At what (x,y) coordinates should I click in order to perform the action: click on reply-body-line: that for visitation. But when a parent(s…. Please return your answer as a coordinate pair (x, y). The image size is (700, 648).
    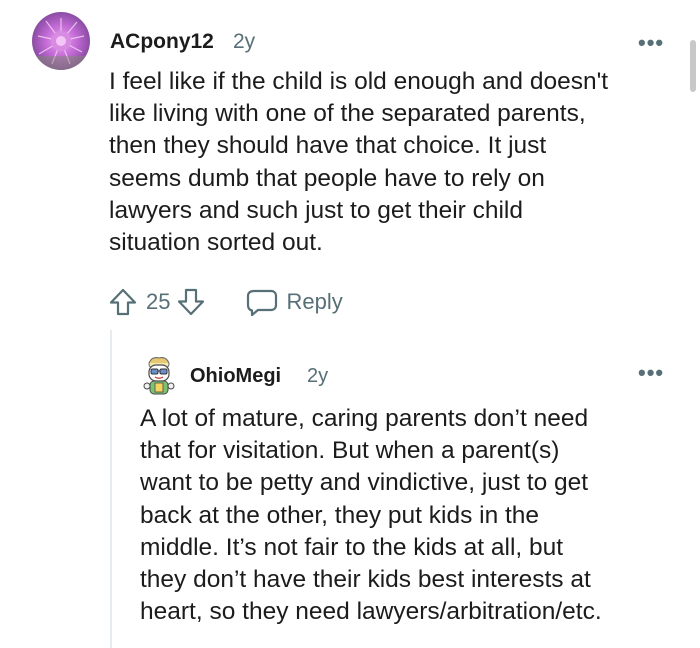
    Looking at the image, I should click on (350, 451).